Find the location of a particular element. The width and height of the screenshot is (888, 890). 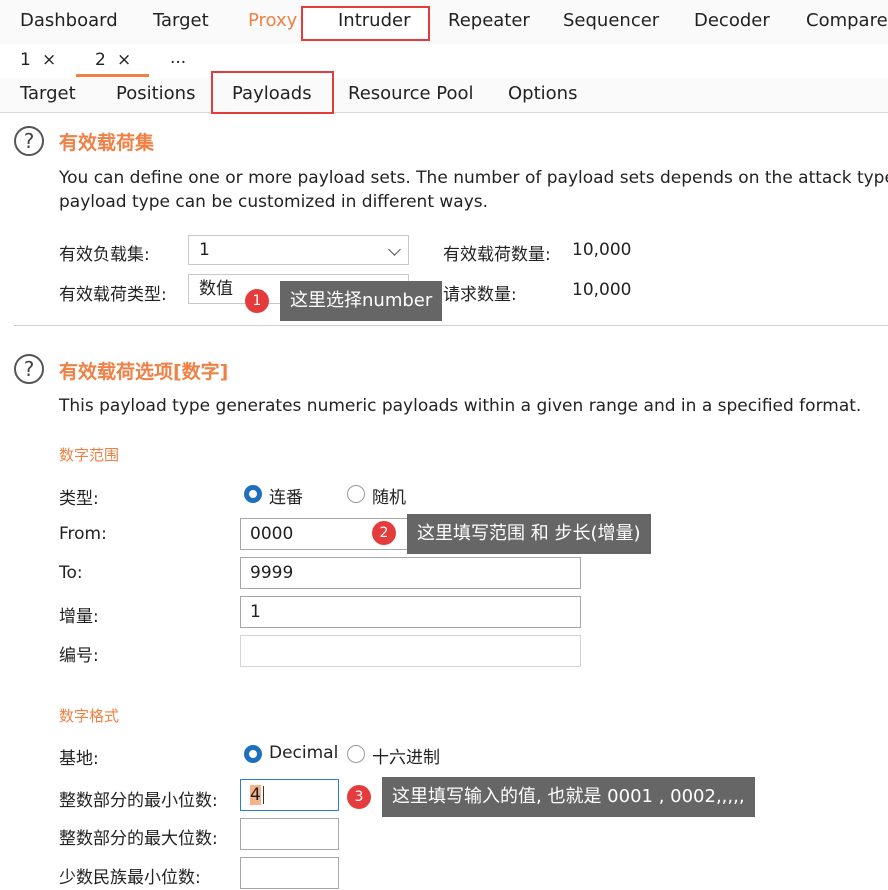

number-type-label: 类型: is located at coordinates (79, 499).